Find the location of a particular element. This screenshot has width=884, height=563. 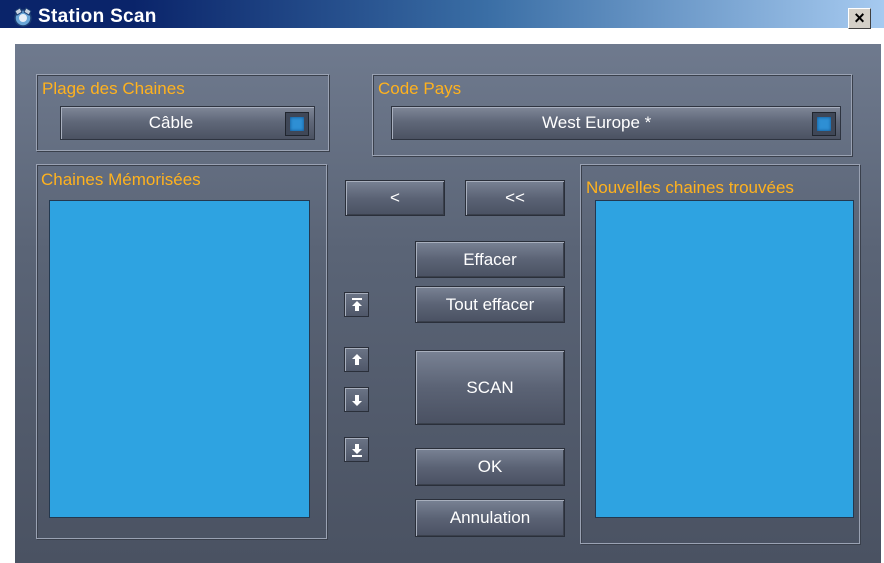

channel-range-dropdown-icon is located at coordinates (297, 124).